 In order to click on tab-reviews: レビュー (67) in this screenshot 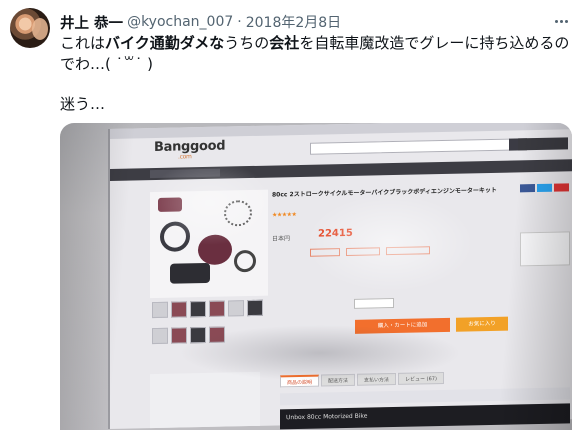, I will do `click(421, 378)`.